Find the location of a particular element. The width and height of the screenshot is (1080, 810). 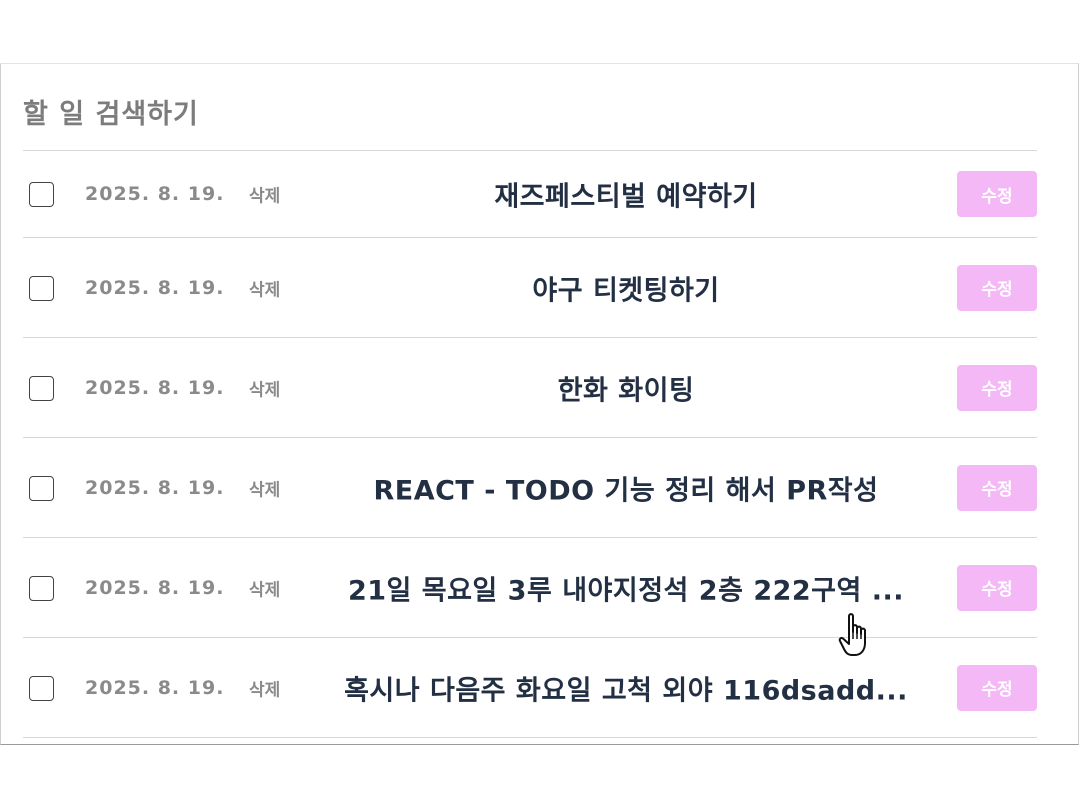

todo-text: 한화 화이팅 is located at coordinates (626, 390).